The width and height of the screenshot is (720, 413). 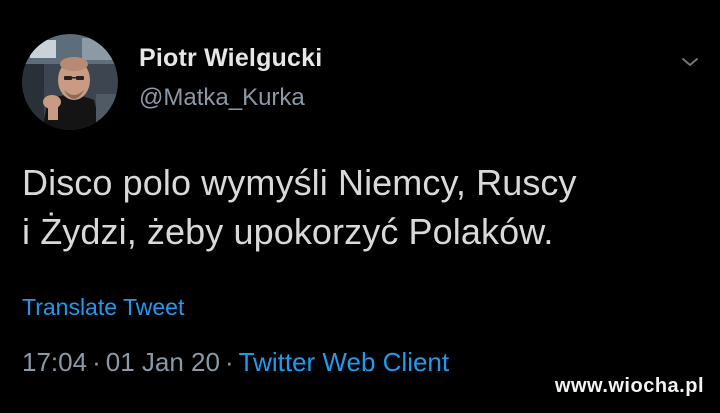 What do you see at coordinates (235, 362) in the screenshot?
I see `tweet-metadata: 17:04 · 01 Jan 20 · Twitter Web Client` at bounding box center [235, 362].